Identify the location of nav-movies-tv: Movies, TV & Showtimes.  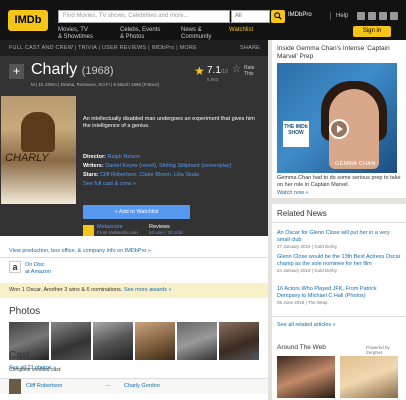
(75, 34).